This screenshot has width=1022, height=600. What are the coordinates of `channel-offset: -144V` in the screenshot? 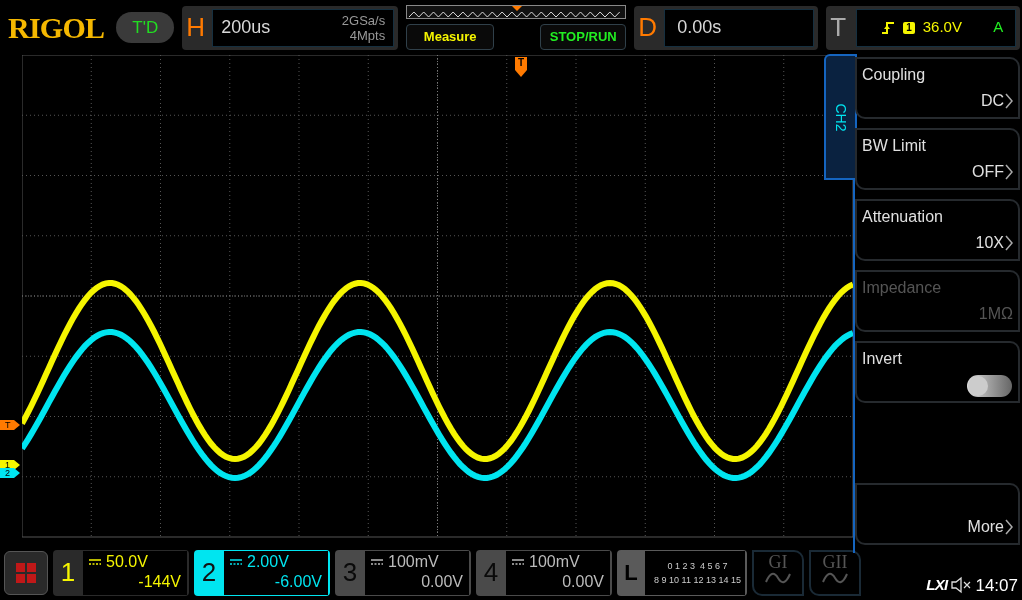 It's located at (159, 581).